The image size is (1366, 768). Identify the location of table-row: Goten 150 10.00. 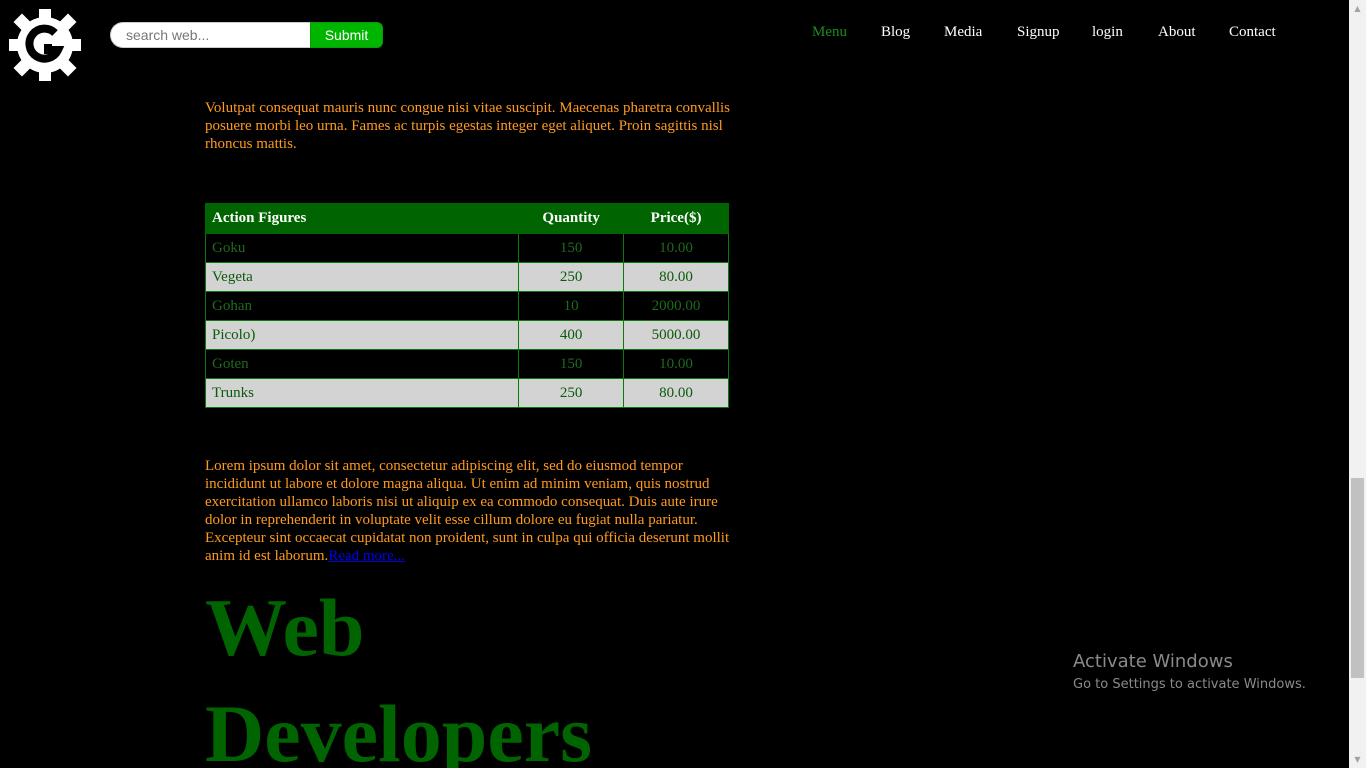
(466, 364).